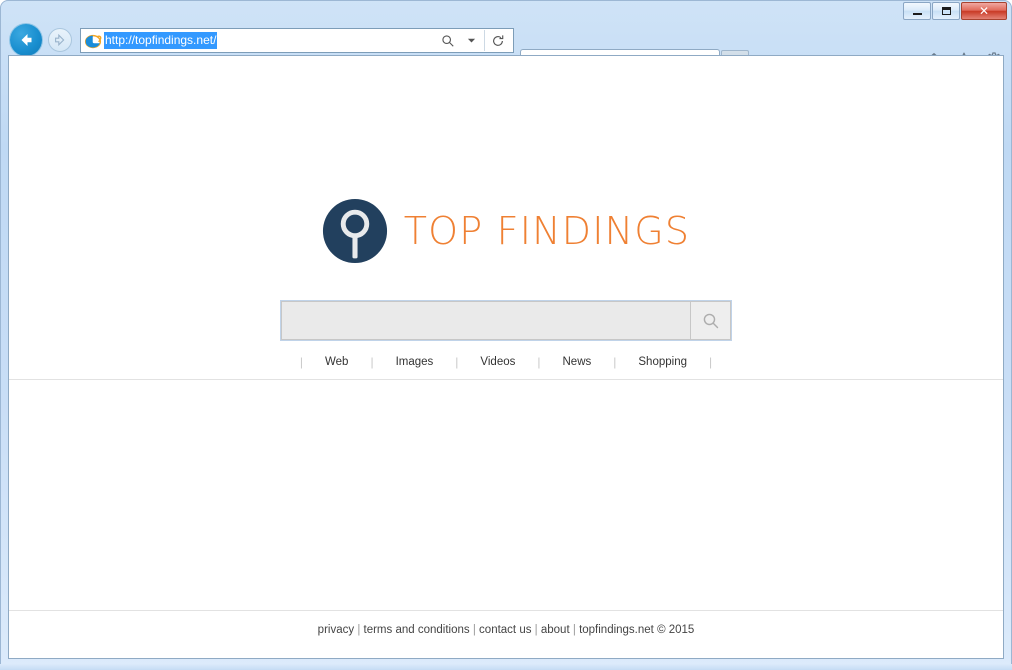 The height and width of the screenshot is (670, 1012). Describe the element at coordinates (662, 362) in the screenshot. I see `nav-link-shopping: Shopping` at that location.